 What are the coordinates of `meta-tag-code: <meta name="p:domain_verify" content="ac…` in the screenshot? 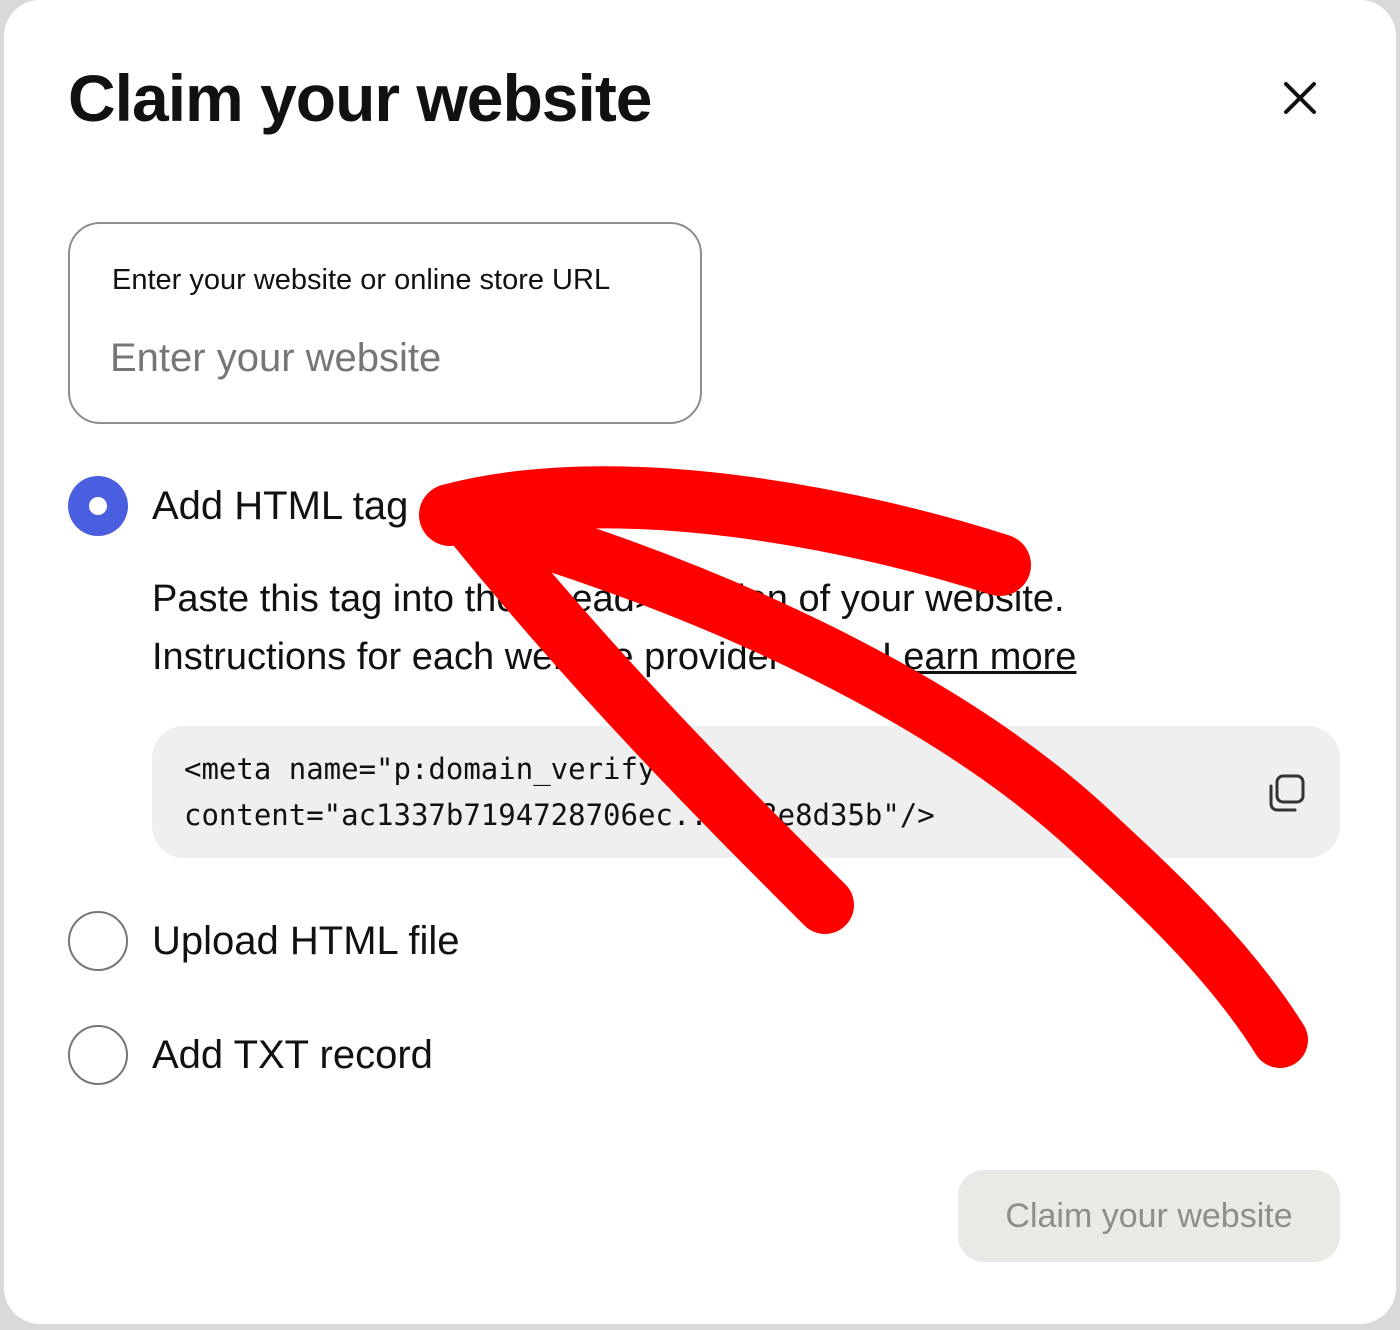 It's located at (559, 792).